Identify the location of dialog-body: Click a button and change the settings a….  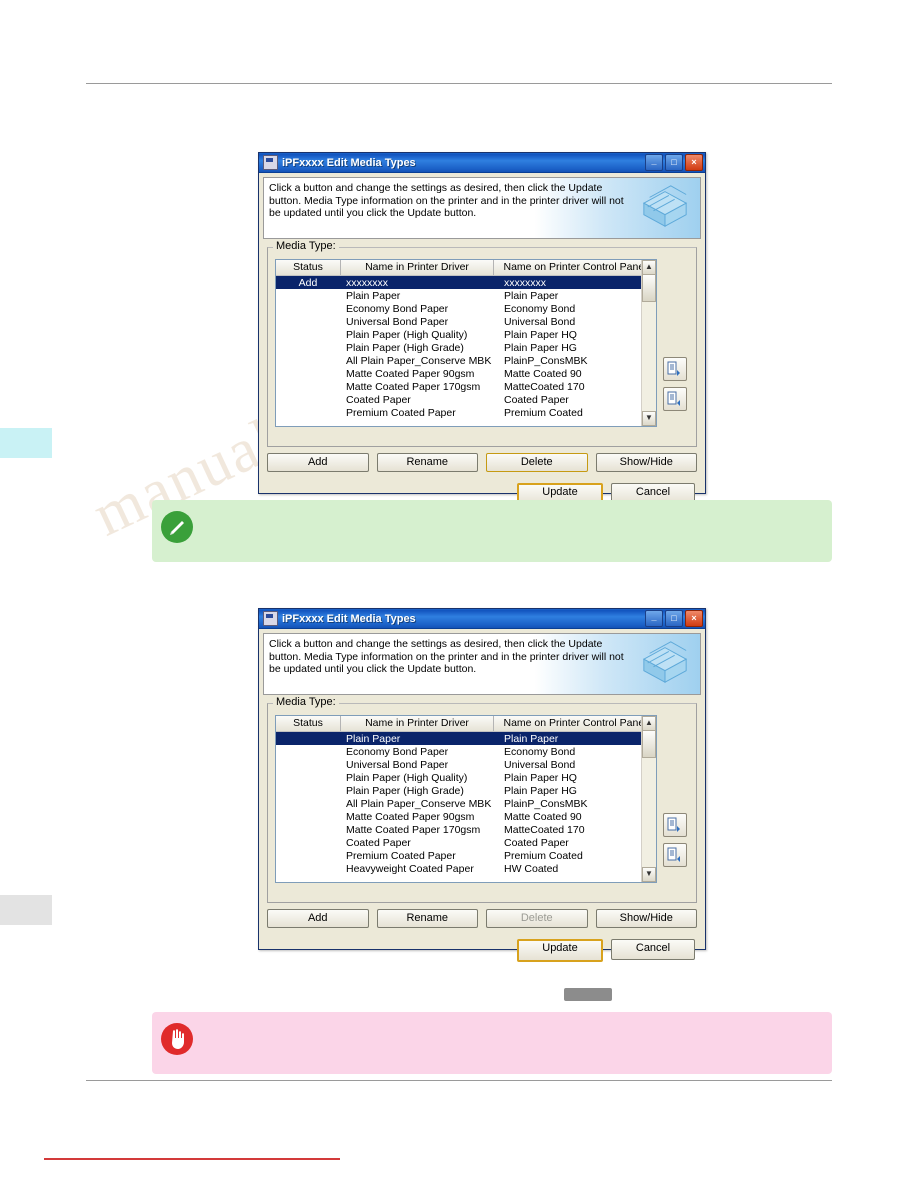
(482, 341).